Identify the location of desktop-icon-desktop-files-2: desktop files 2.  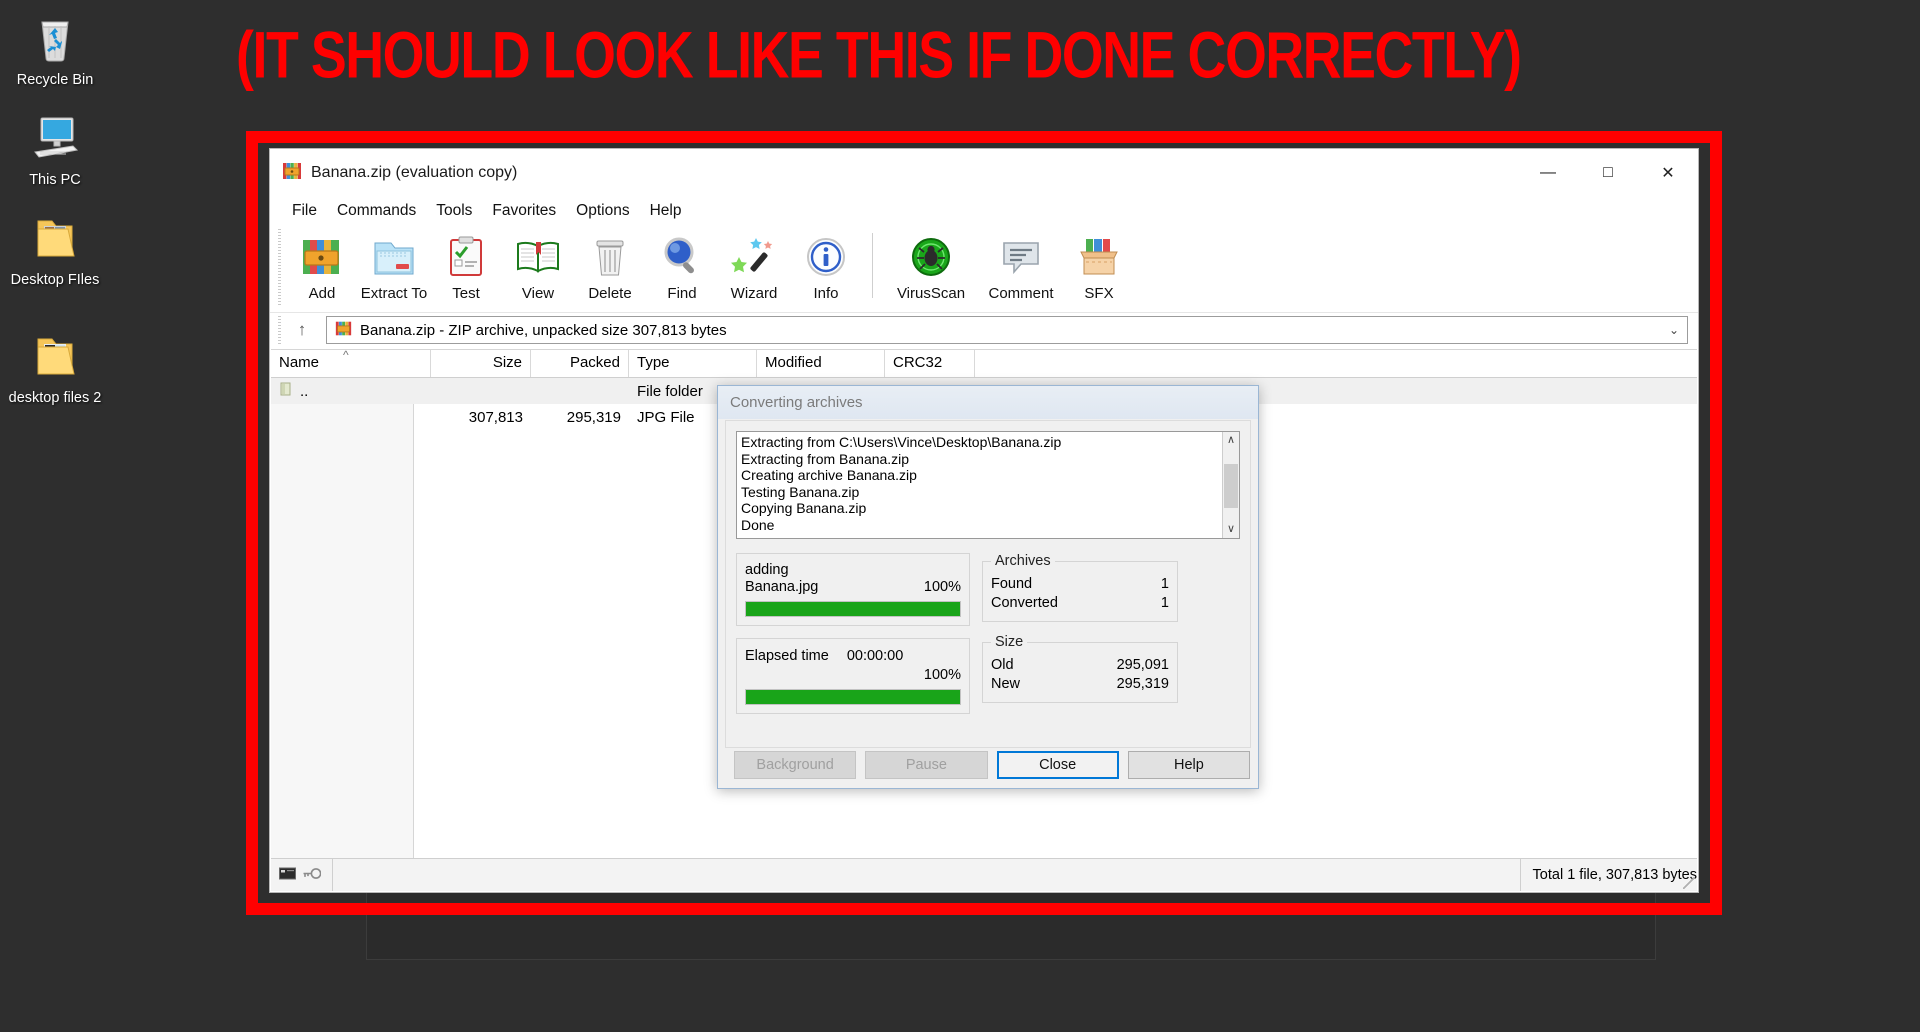
(55, 368).